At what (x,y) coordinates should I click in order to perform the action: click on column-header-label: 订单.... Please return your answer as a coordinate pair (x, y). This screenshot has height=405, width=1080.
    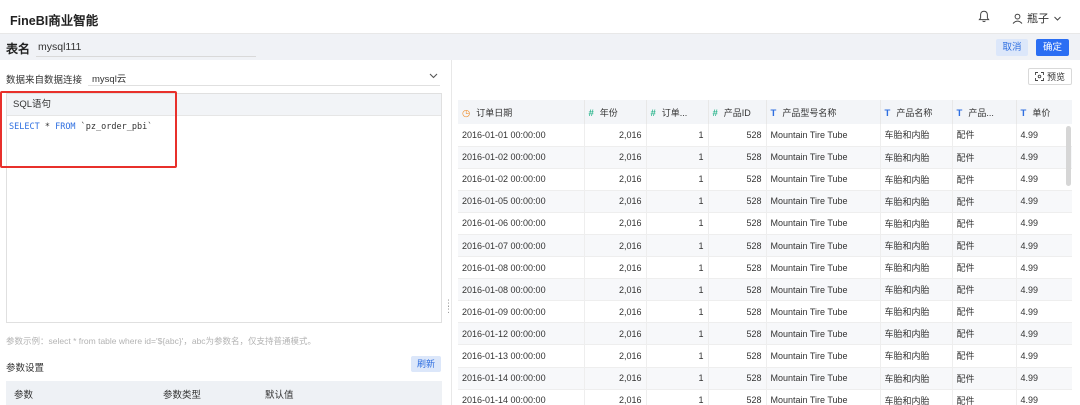
    Looking at the image, I should click on (674, 112).